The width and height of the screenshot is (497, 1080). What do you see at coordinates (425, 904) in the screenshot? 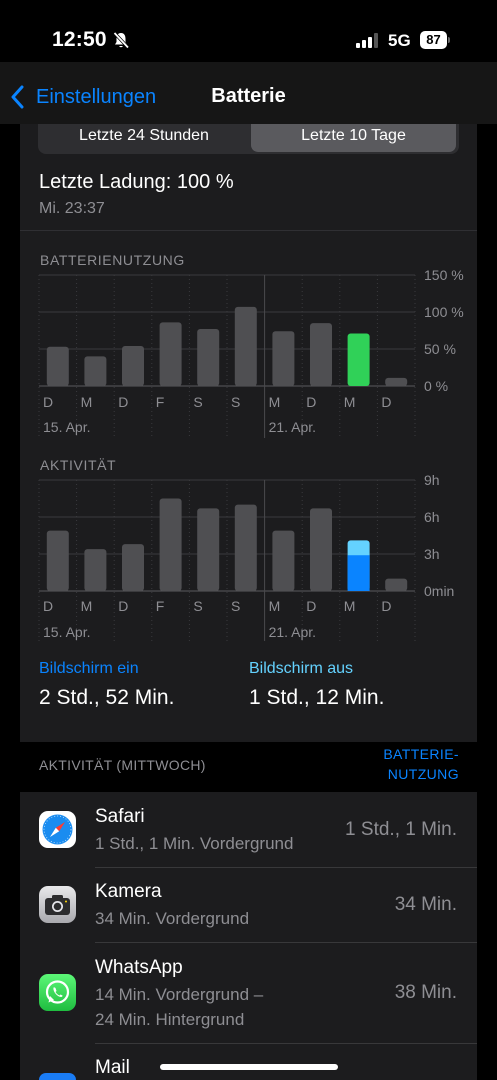
I see `app-usage-value: 34 Min.` at bounding box center [425, 904].